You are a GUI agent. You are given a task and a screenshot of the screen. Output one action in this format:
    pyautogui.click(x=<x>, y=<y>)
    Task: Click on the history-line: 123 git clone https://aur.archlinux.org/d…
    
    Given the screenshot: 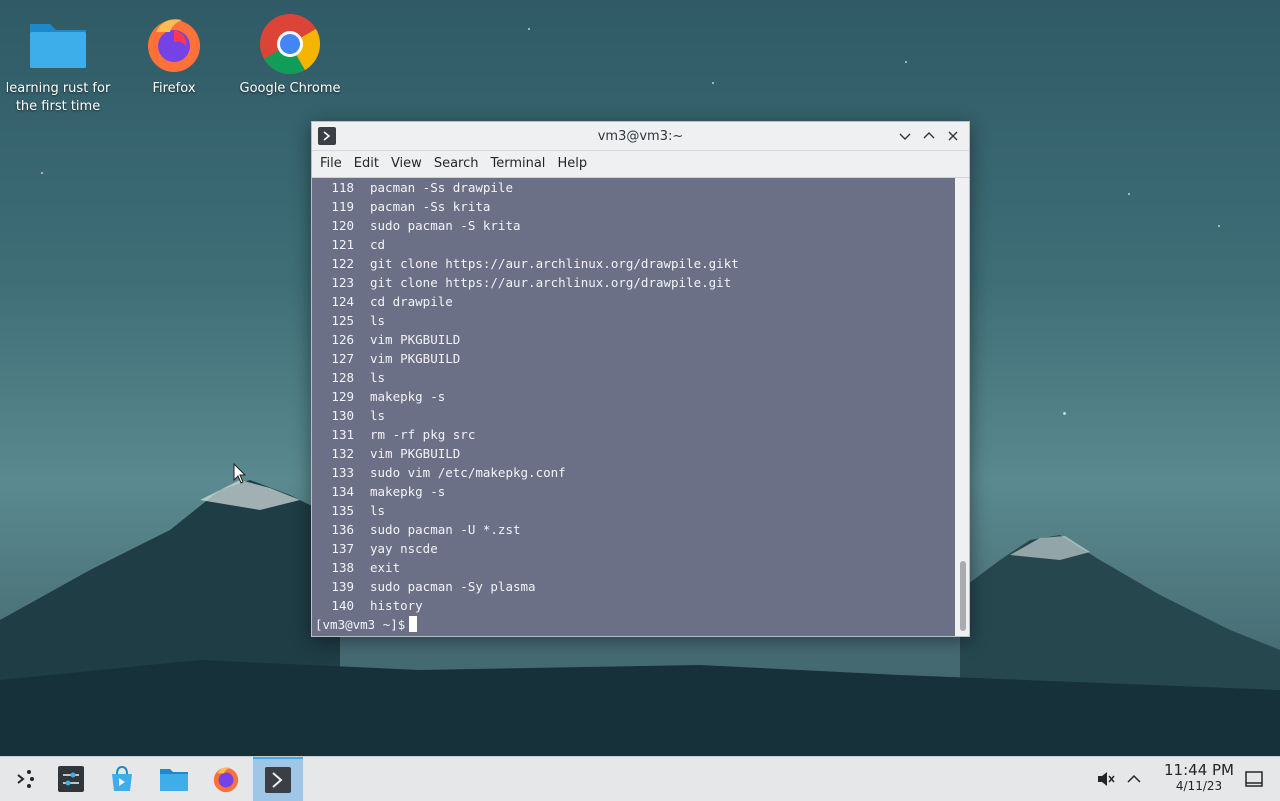 What is the action you would take?
    pyautogui.click(x=633, y=282)
    